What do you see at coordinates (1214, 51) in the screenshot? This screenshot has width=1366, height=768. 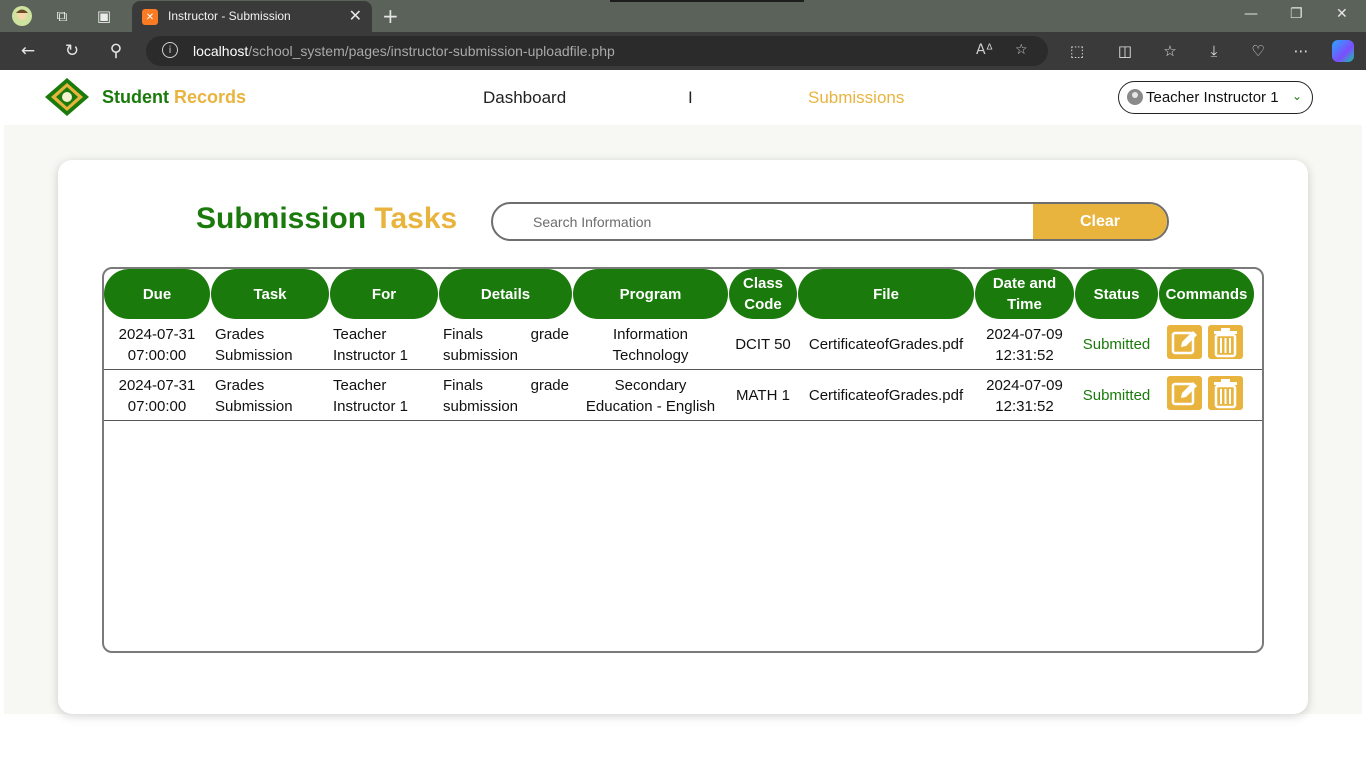 I see `downloads-icon: ⤓` at bounding box center [1214, 51].